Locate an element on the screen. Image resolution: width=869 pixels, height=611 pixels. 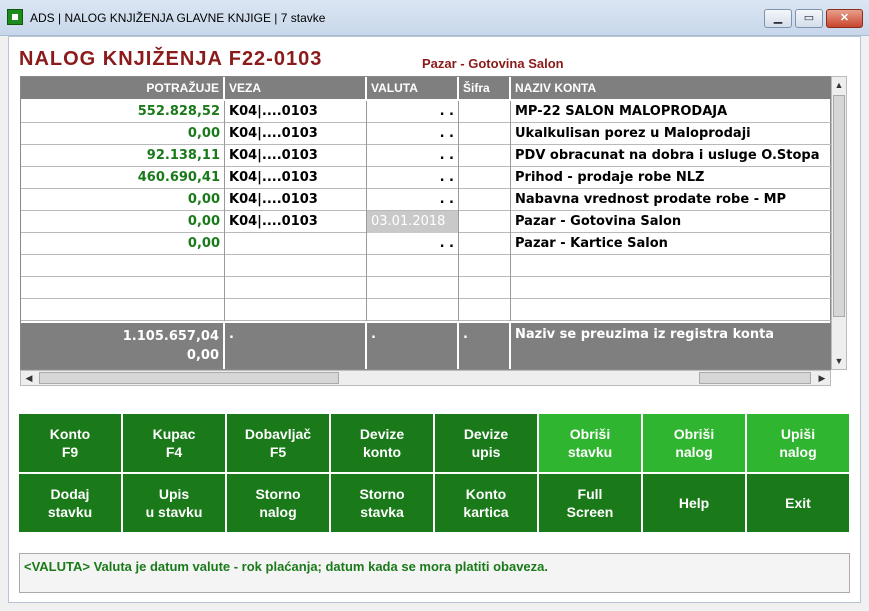
storno-nalog-button: Storno nalog is located at coordinates (278, 503).